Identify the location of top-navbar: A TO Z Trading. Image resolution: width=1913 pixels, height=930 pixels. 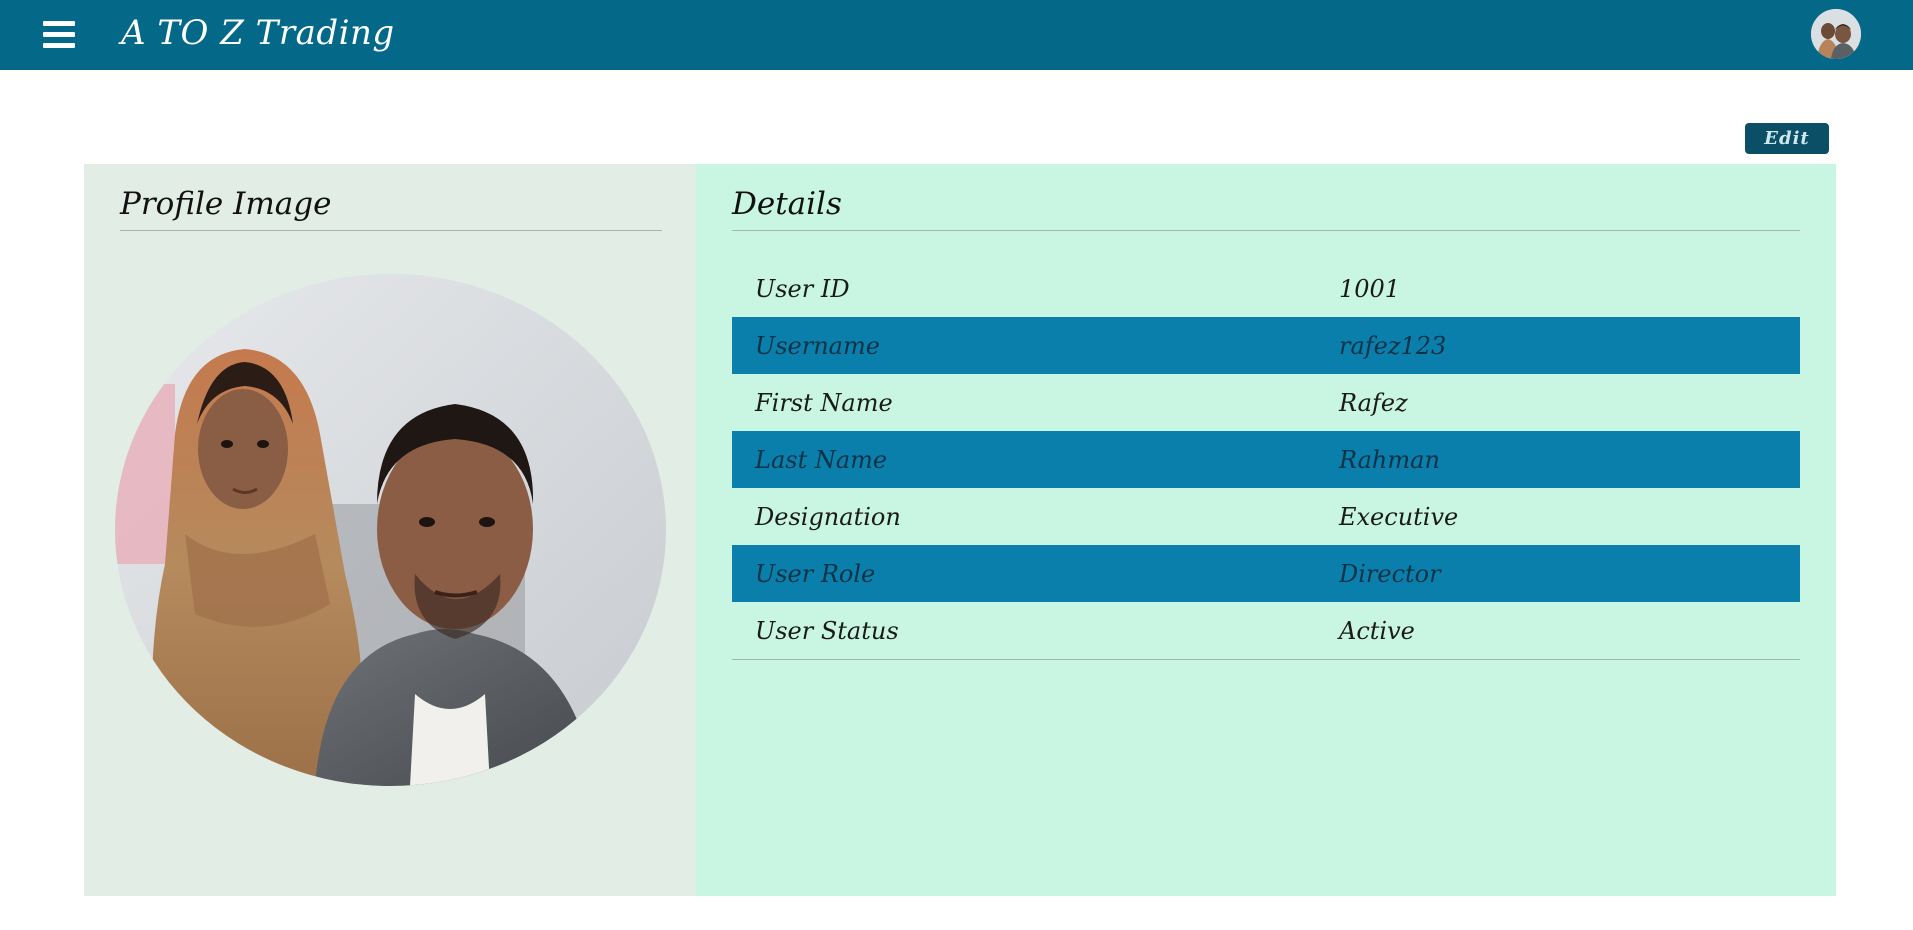
(956, 35).